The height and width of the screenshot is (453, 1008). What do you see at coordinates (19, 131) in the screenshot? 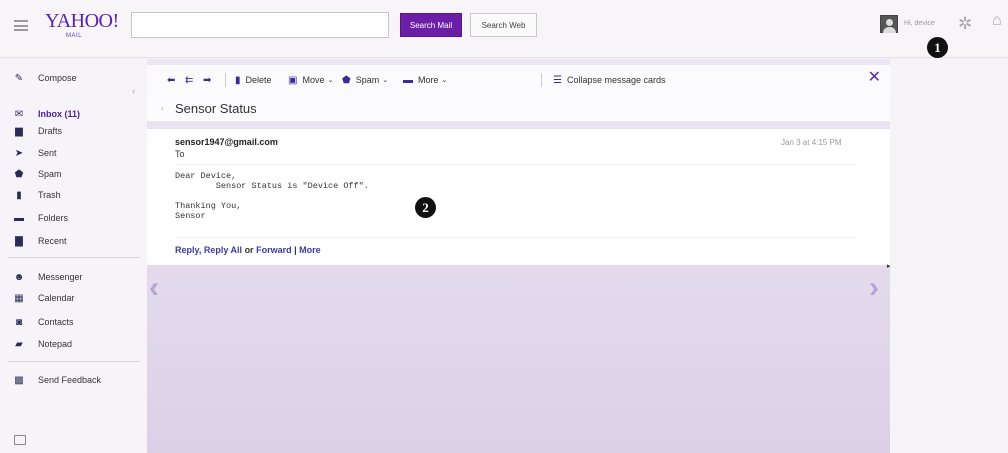
I see `drafts-icon: ▆` at bounding box center [19, 131].